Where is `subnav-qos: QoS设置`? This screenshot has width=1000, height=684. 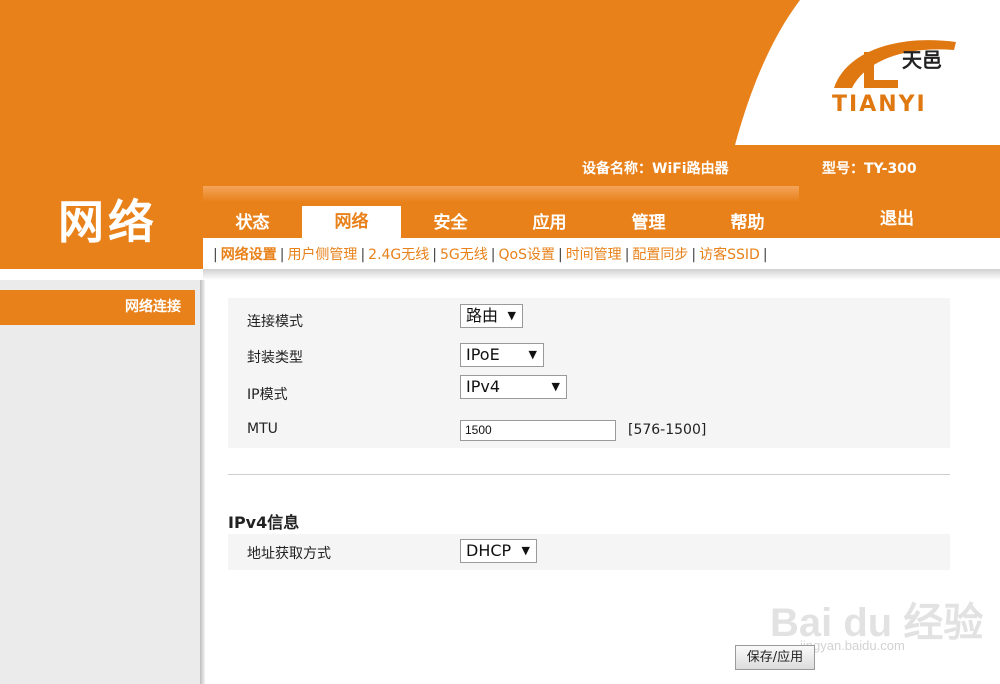 subnav-qos: QoS设置 is located at coordinates (526, 255).